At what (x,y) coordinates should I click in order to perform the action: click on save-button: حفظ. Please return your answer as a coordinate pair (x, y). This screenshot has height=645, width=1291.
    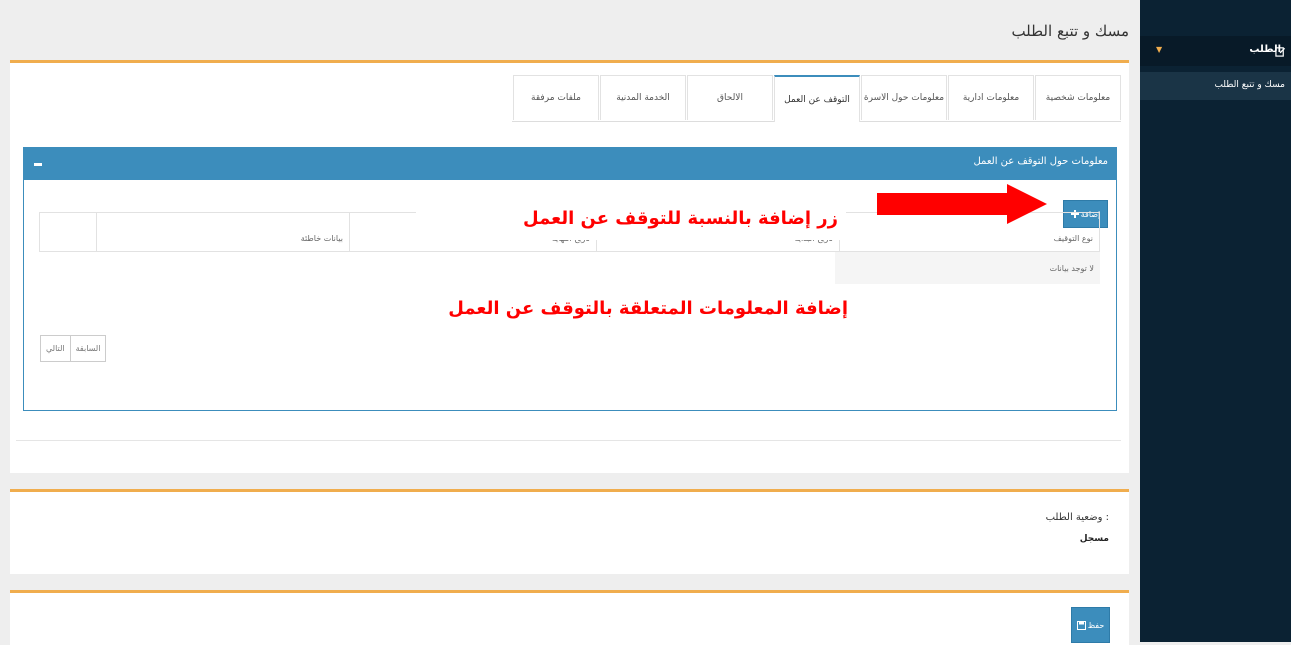
    Looking at the image, I should click on (1090, 625).